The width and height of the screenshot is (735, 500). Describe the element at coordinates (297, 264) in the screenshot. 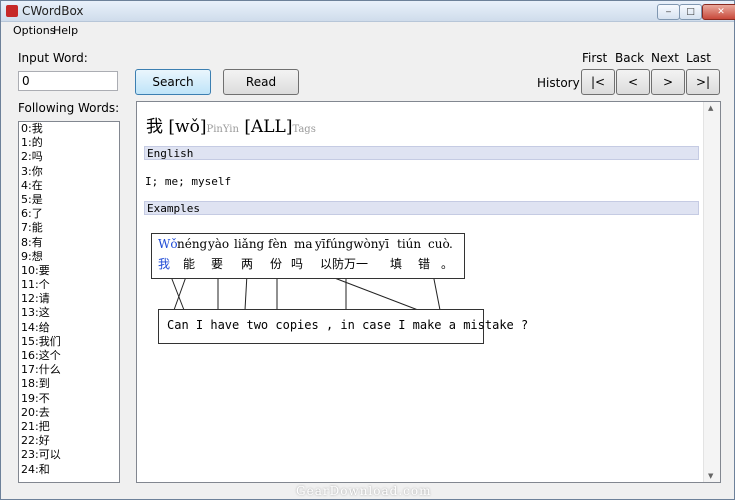

I see `hanzi-token: 吗` at that location.